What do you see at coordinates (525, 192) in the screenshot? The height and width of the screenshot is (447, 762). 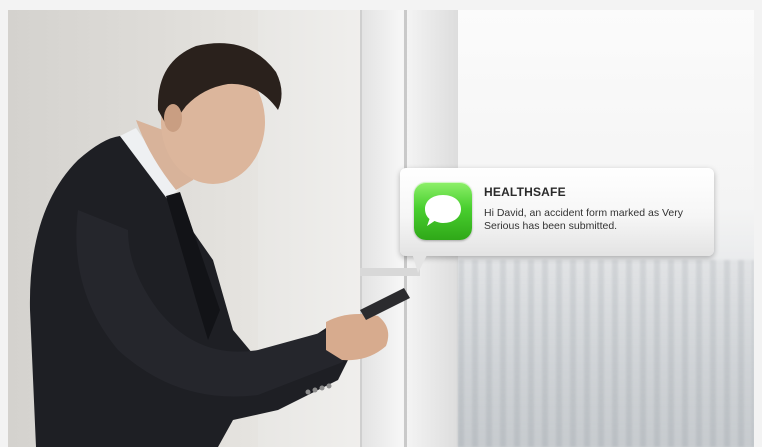 I see `notification-title: HEALTHSAFE` at bounding box center [525, 192].